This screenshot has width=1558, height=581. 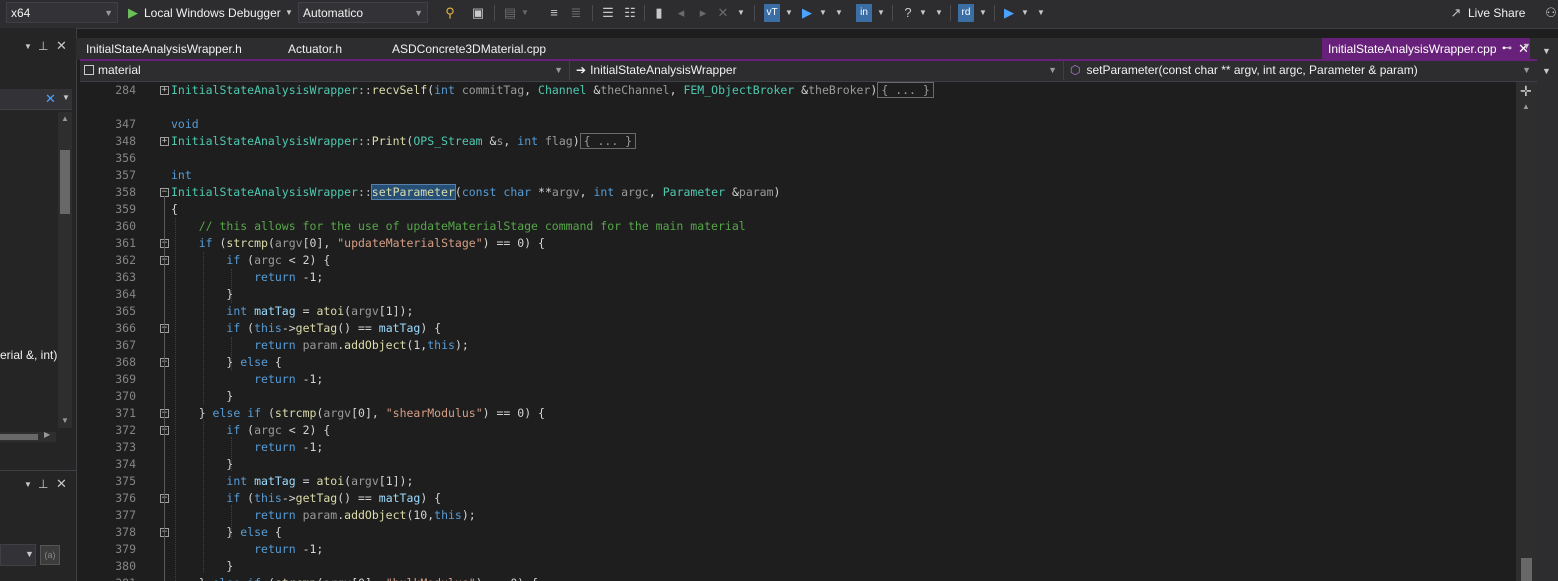 I want to click on comment-lines-icon: ☰, so click(x=608, y=13).